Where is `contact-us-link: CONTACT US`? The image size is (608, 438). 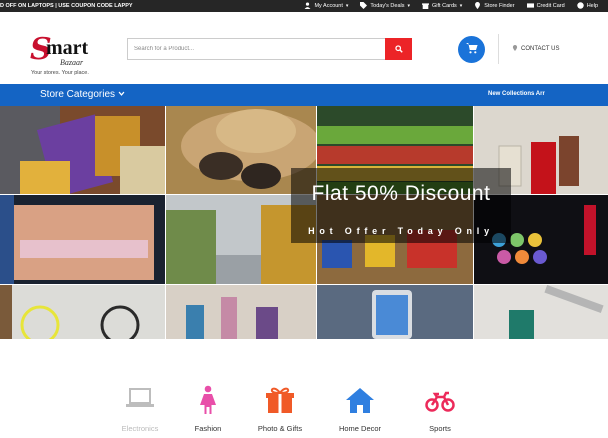 contact-us-link: CONTACT US is located at coordinates (535, 49).